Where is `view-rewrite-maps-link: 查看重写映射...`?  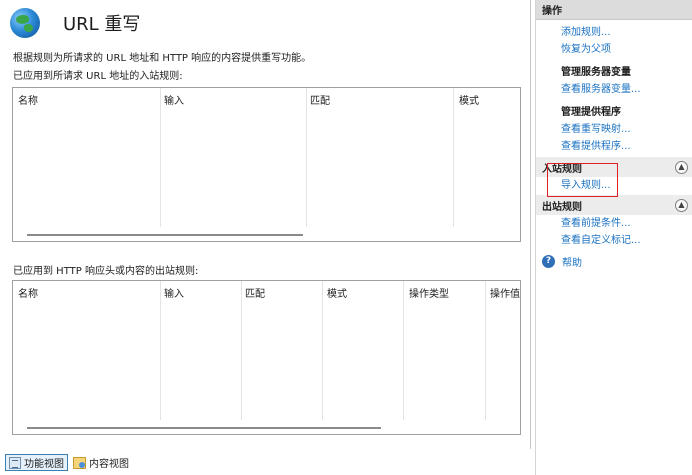 view-rewrite-maps-link: 查看重写映射... is located at coordinates (614, 129).